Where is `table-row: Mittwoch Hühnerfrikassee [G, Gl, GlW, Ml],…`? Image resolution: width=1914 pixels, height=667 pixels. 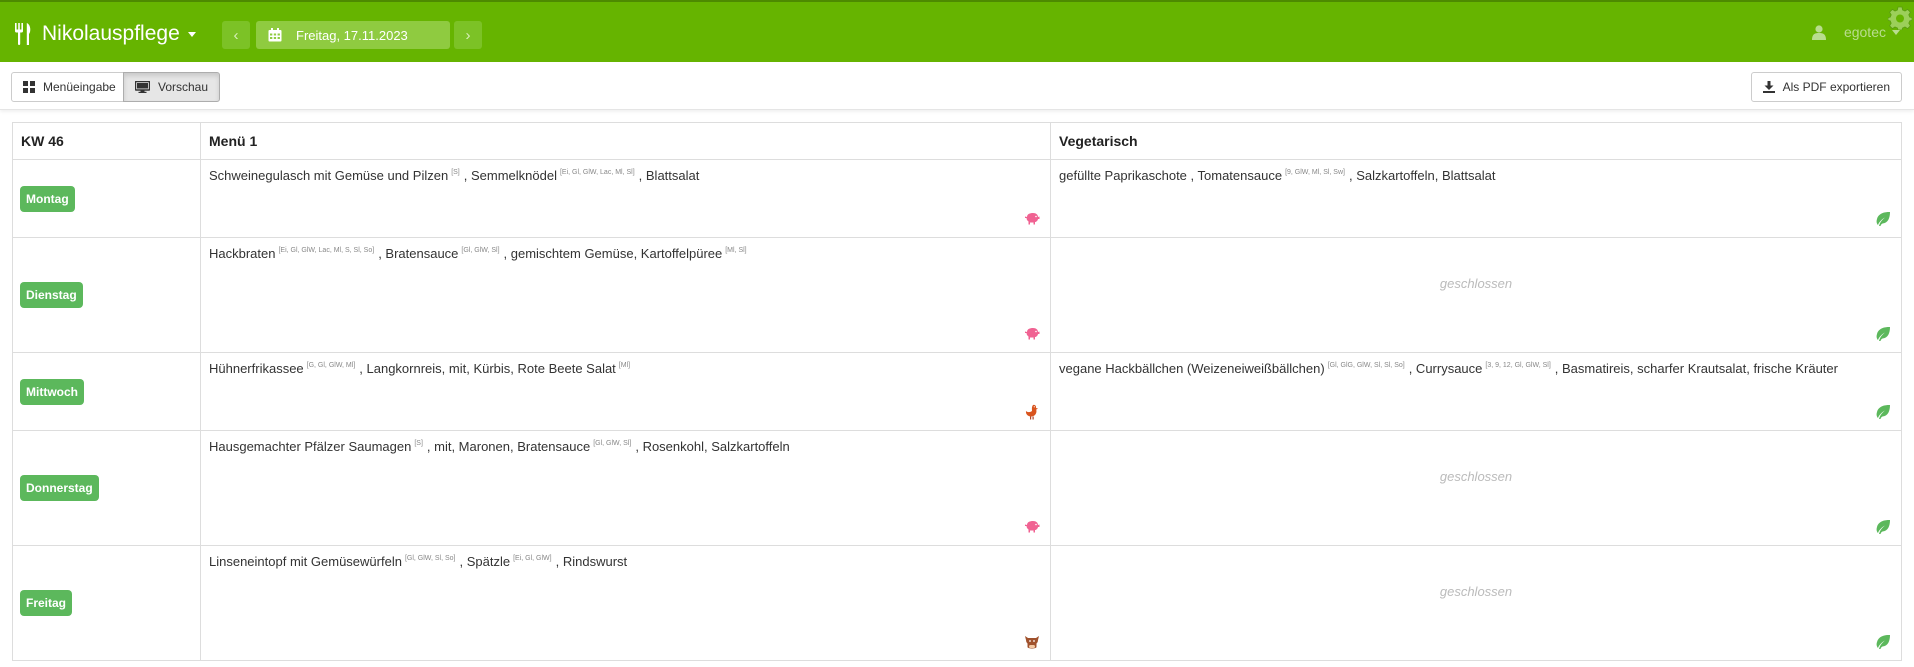 table-row: Mittwoch Hühnerfrikassee [G, Gl, GlW, Ml],… is located at coordinates (957, 391).